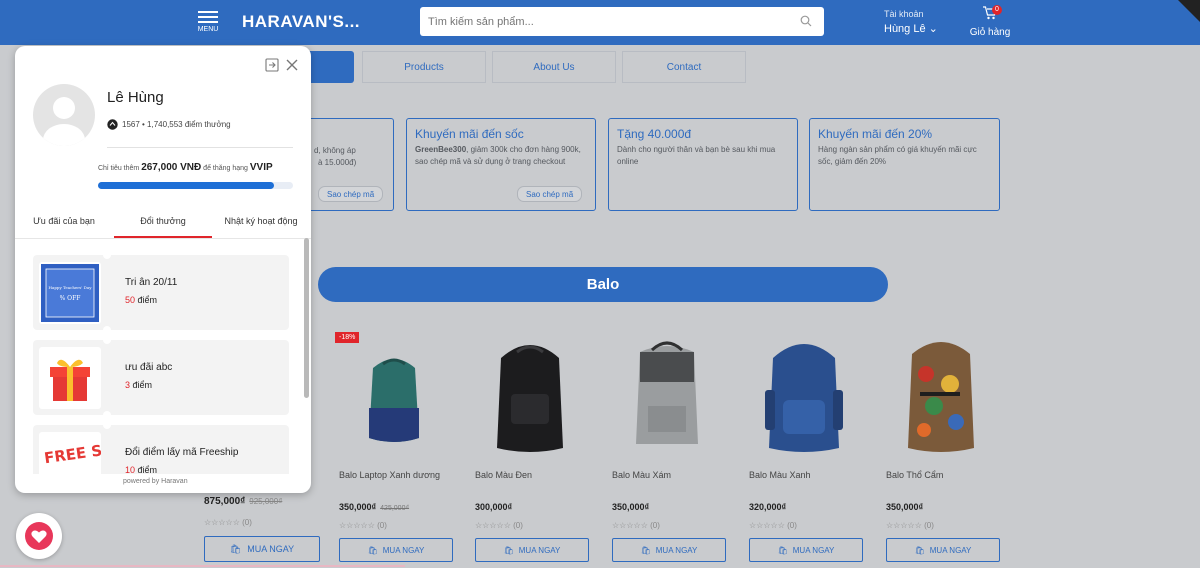  I want to click on tab-activity-log: Nhật ký hoạt động, so click(261, 221).